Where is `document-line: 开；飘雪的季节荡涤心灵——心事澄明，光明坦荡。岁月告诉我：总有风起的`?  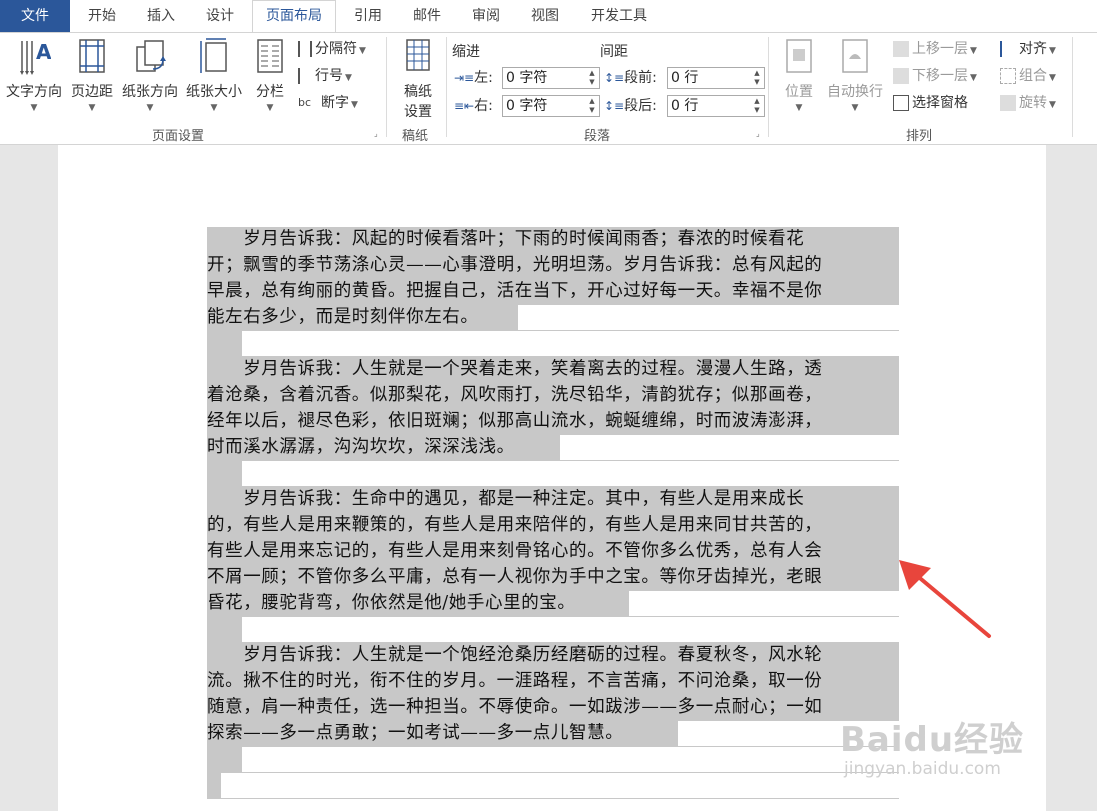
document-line: 开；飘雪的季节荡涤心灵——心事澄明，光明坦荡。岁月告诉我：总有风起的 is located at coordinates (553, 266).